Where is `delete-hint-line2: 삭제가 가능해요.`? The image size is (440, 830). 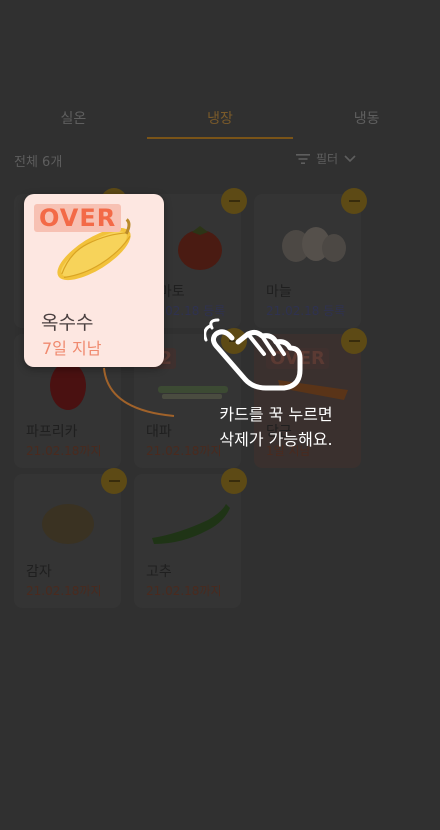 delete-hint-line2: 삭제가 가능해요. is located at coordinates (276, 439).